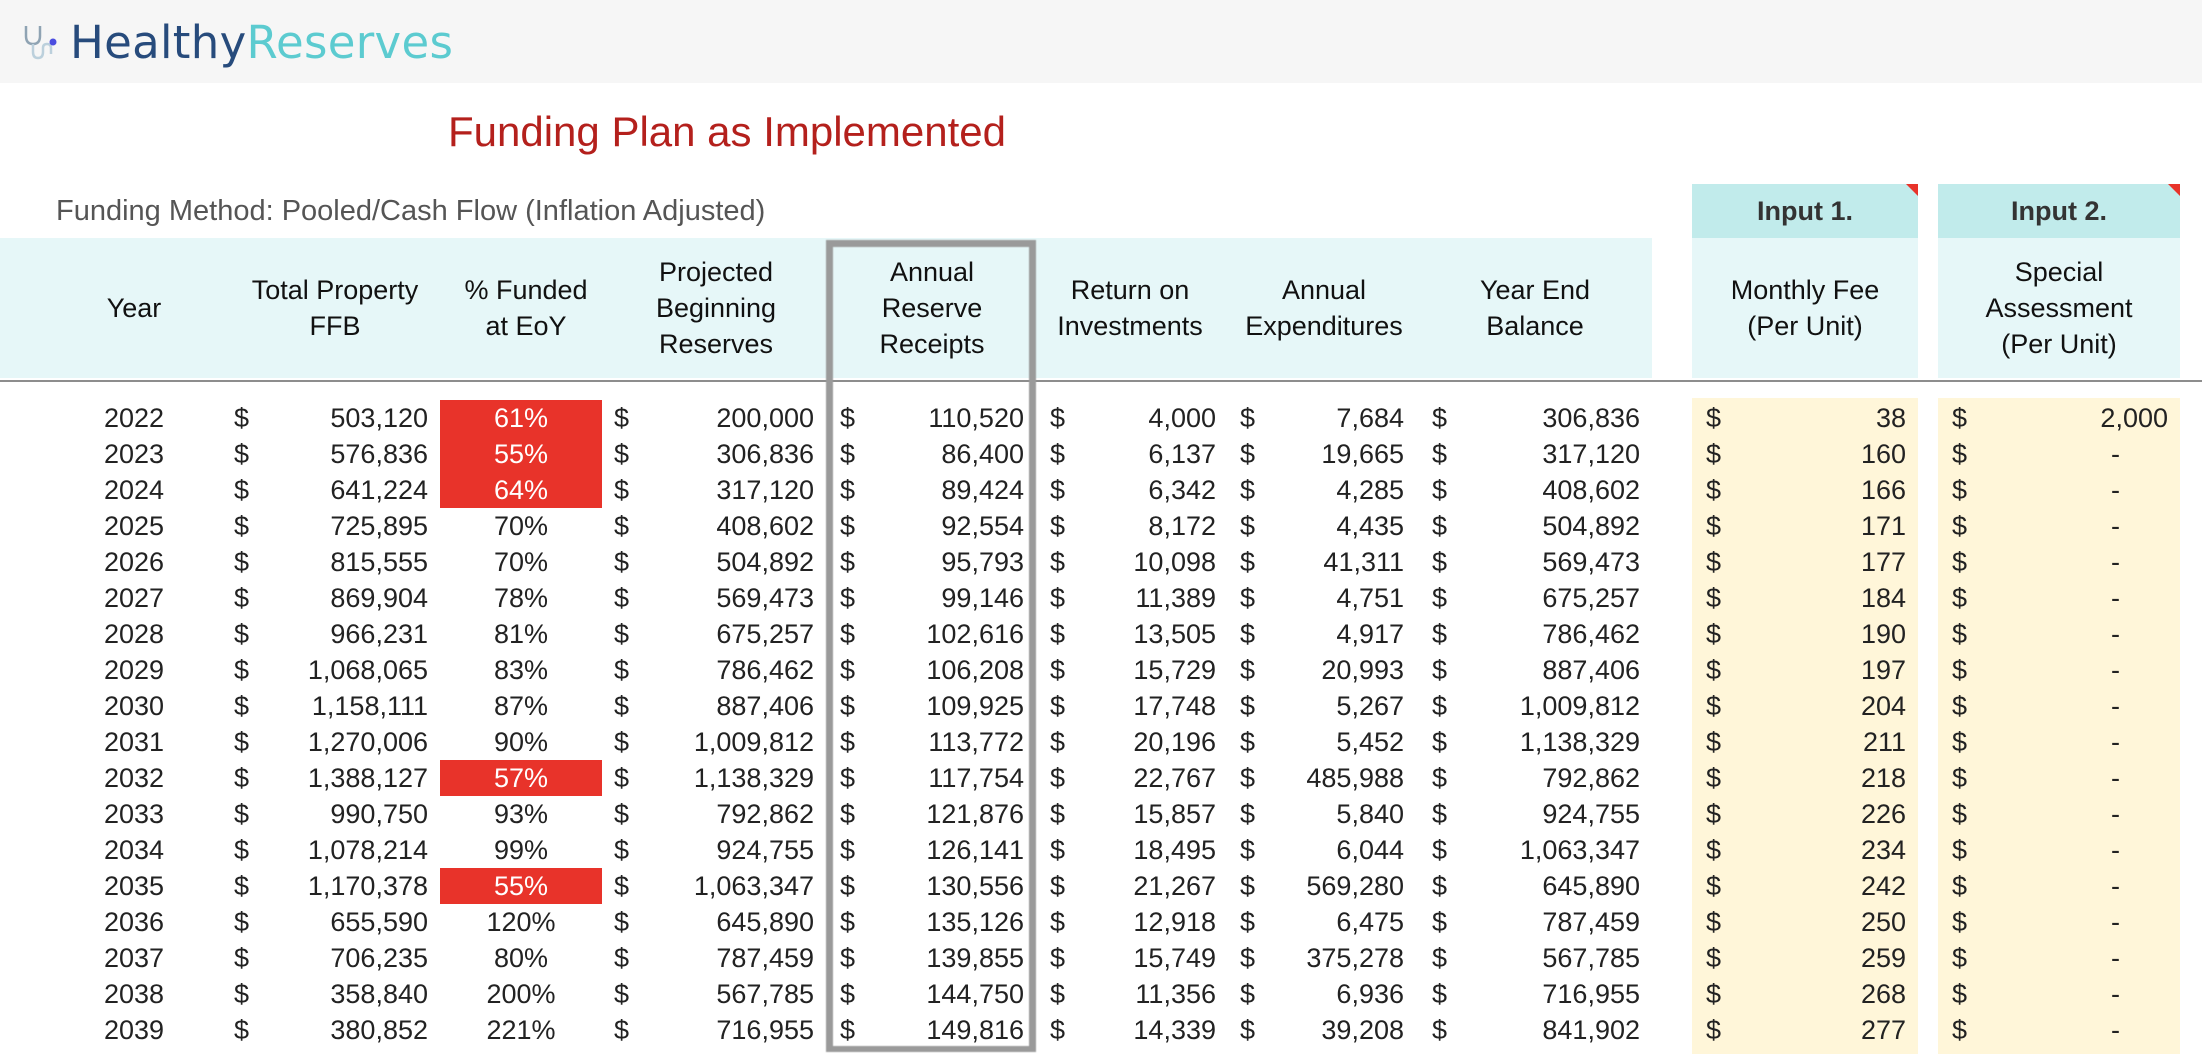 The height and width of the screenshot is (1054, 2202). Describe the element at coordinates (1370, 706) in the screenshot. I see `cell-annual-expenditures: 5,267` at that location.